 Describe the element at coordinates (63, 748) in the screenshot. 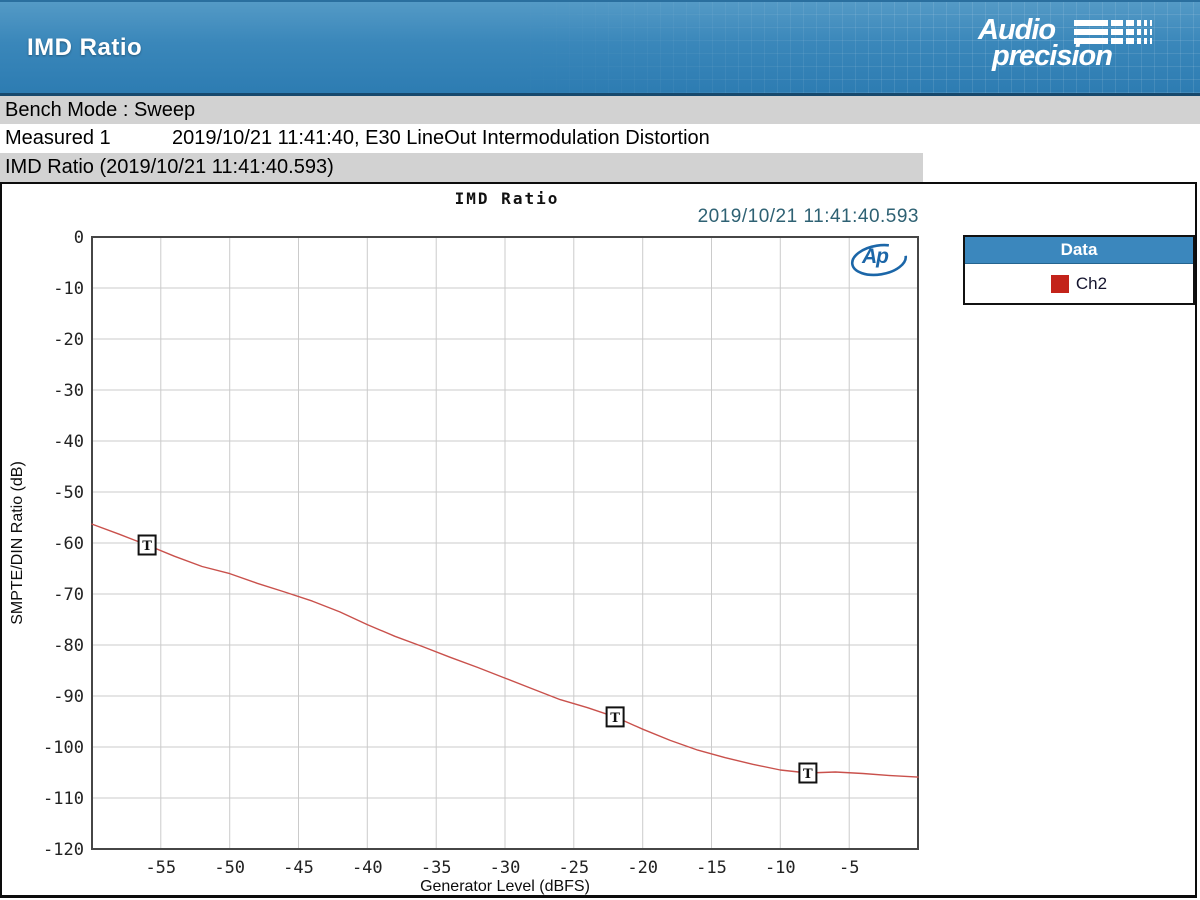

I see `y-tick-label: -100` at that location.